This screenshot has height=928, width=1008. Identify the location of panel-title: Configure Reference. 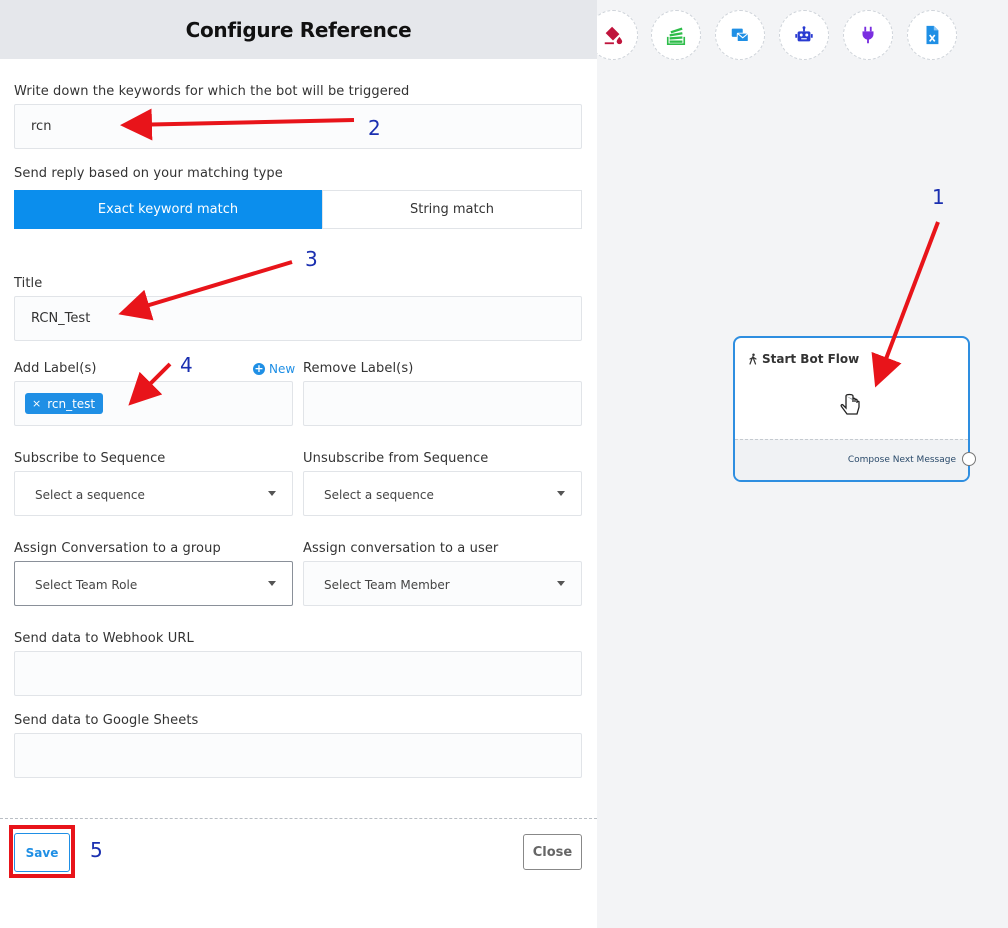
(298, 29).